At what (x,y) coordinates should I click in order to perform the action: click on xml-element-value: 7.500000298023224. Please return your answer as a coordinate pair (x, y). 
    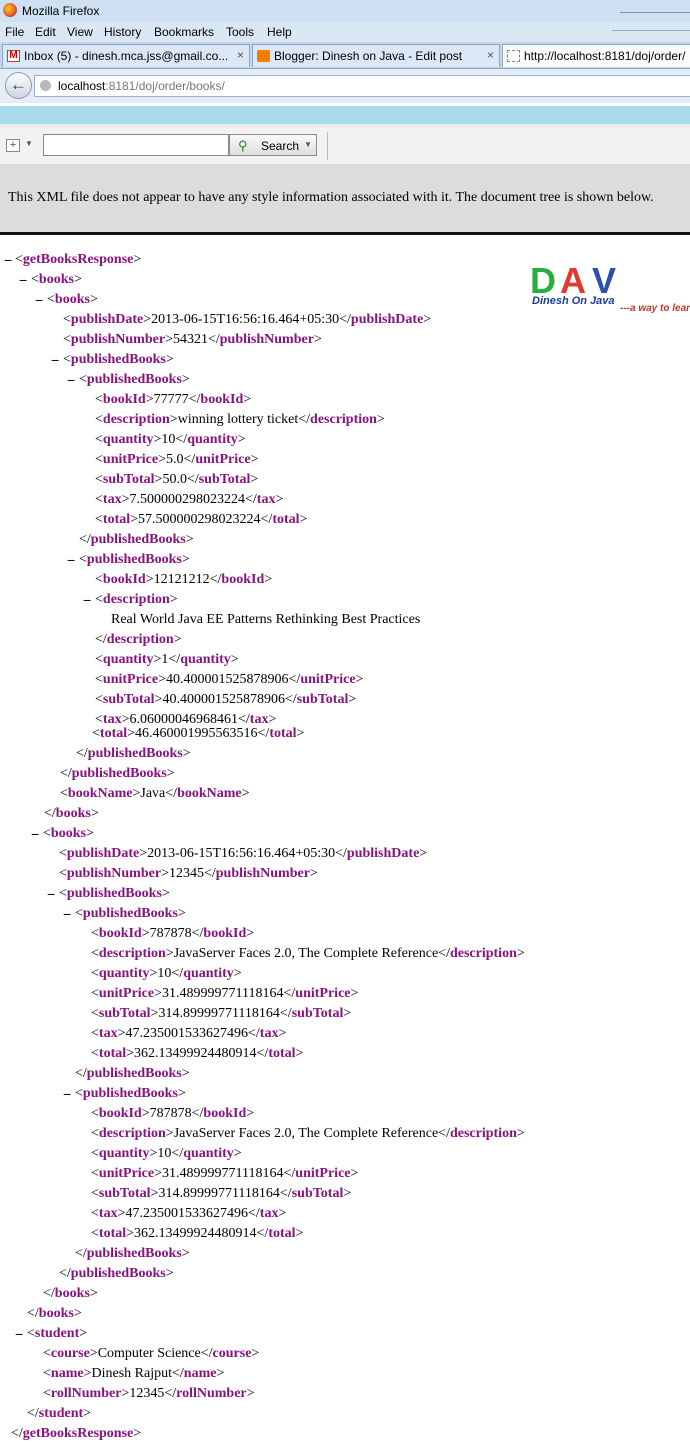
    Looking at the image, I should click on (187, 499).